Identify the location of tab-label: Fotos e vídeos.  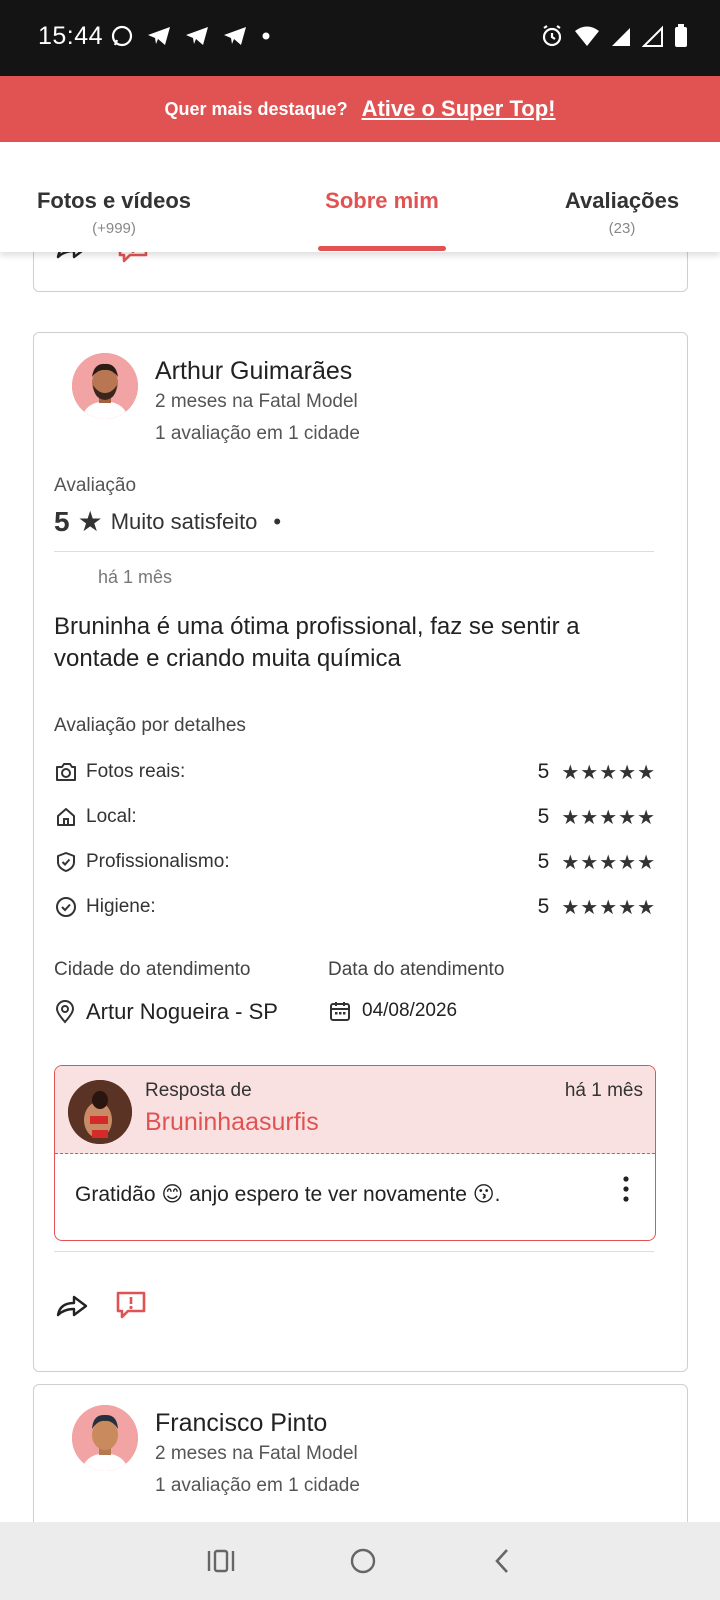
(114, 200).